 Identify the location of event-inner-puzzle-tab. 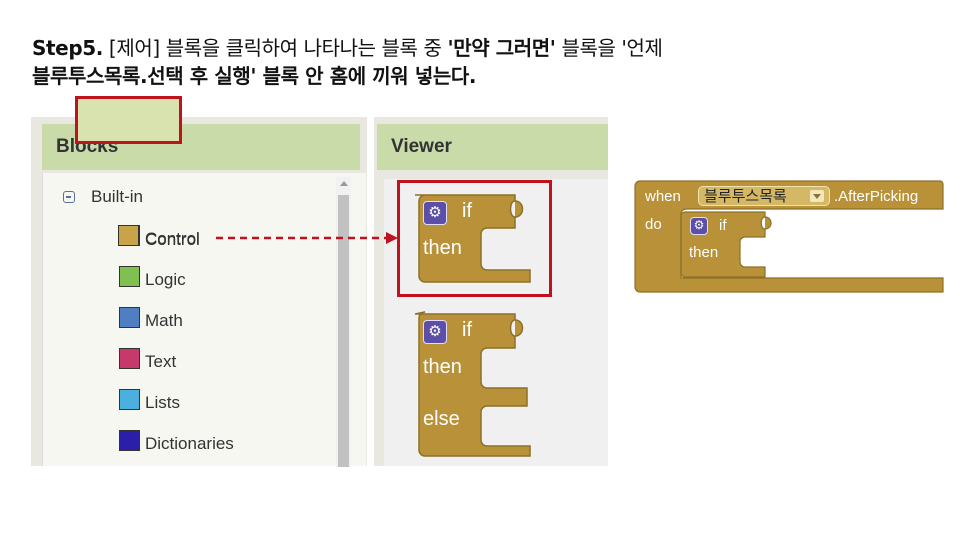
(768, 223).